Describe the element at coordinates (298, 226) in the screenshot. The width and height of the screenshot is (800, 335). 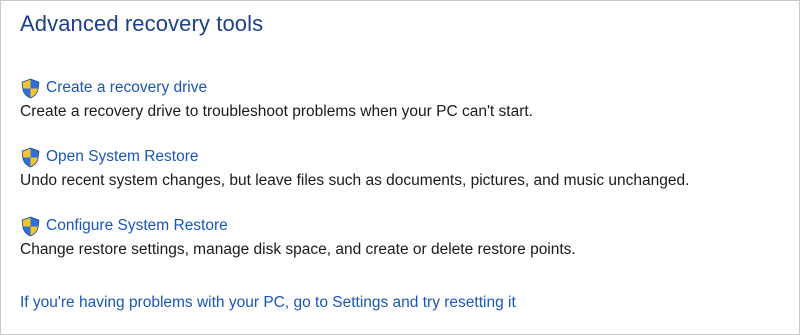
I see `configure-system-restore-link: Configure System Restore` at that location.